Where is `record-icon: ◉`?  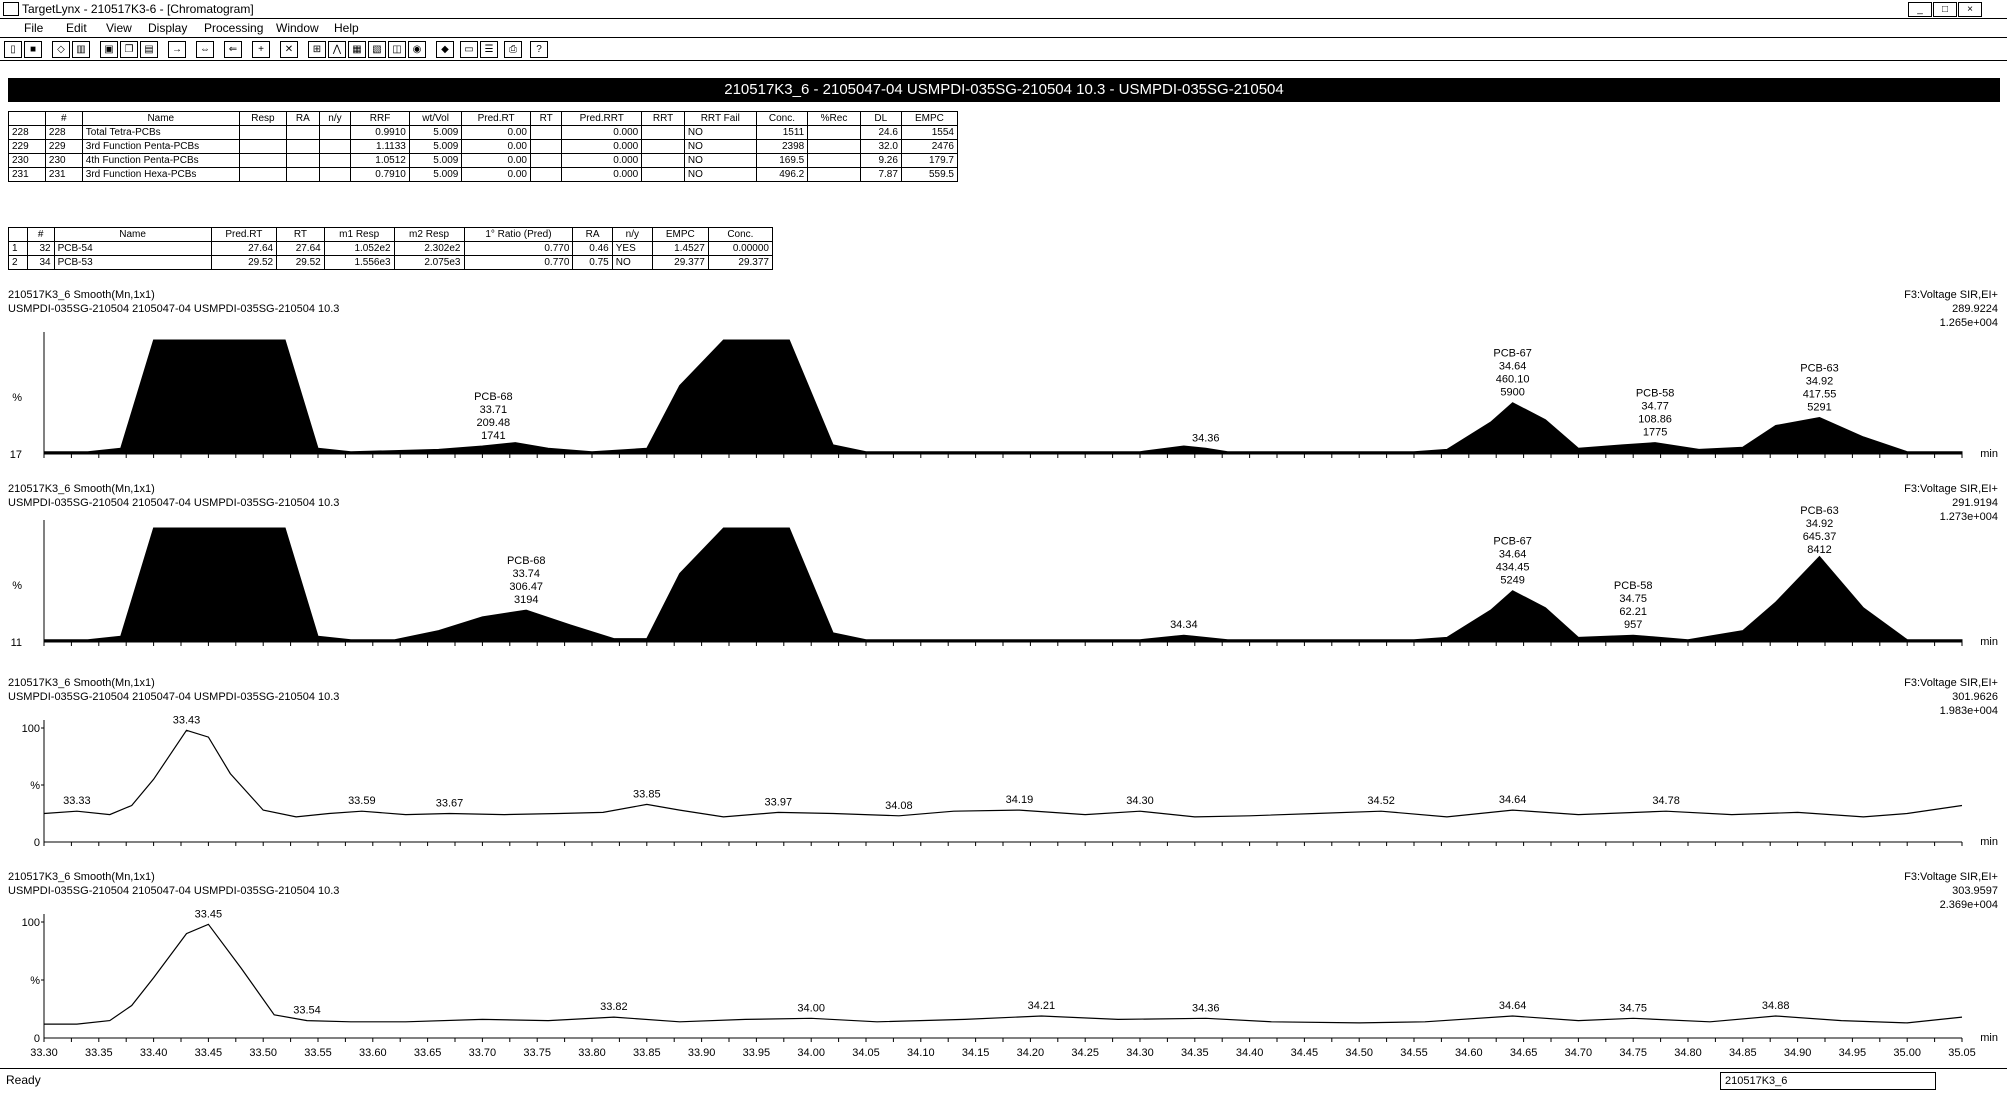 record-icon: ◉ is located at coordinates (417, 49).